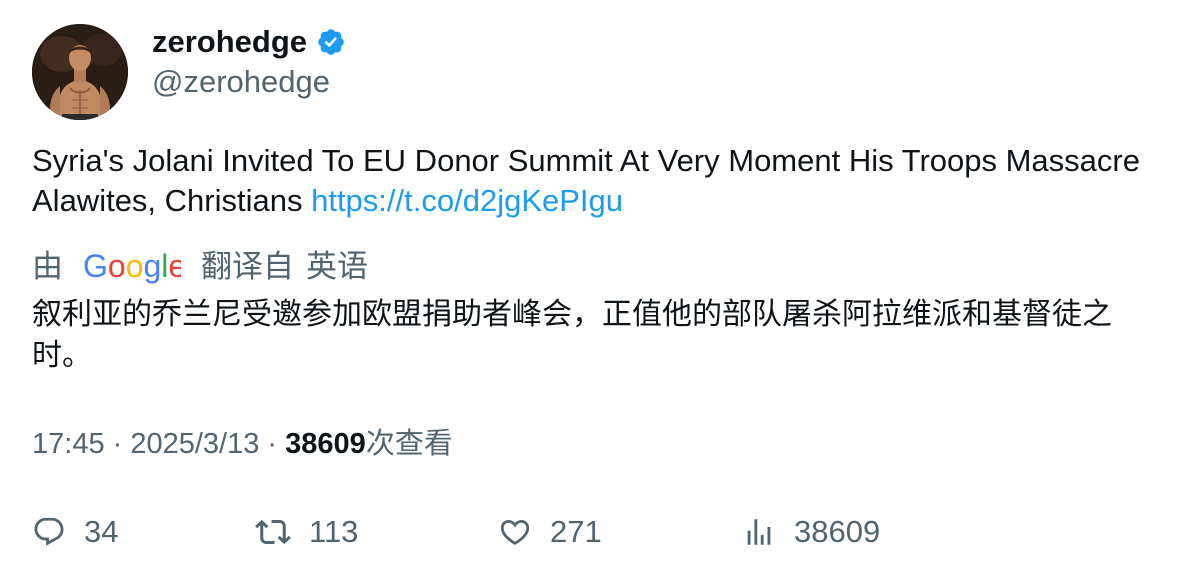 The height and width of the screenshot is (578, 1196). I want to click on avatar, so click(80, 72).